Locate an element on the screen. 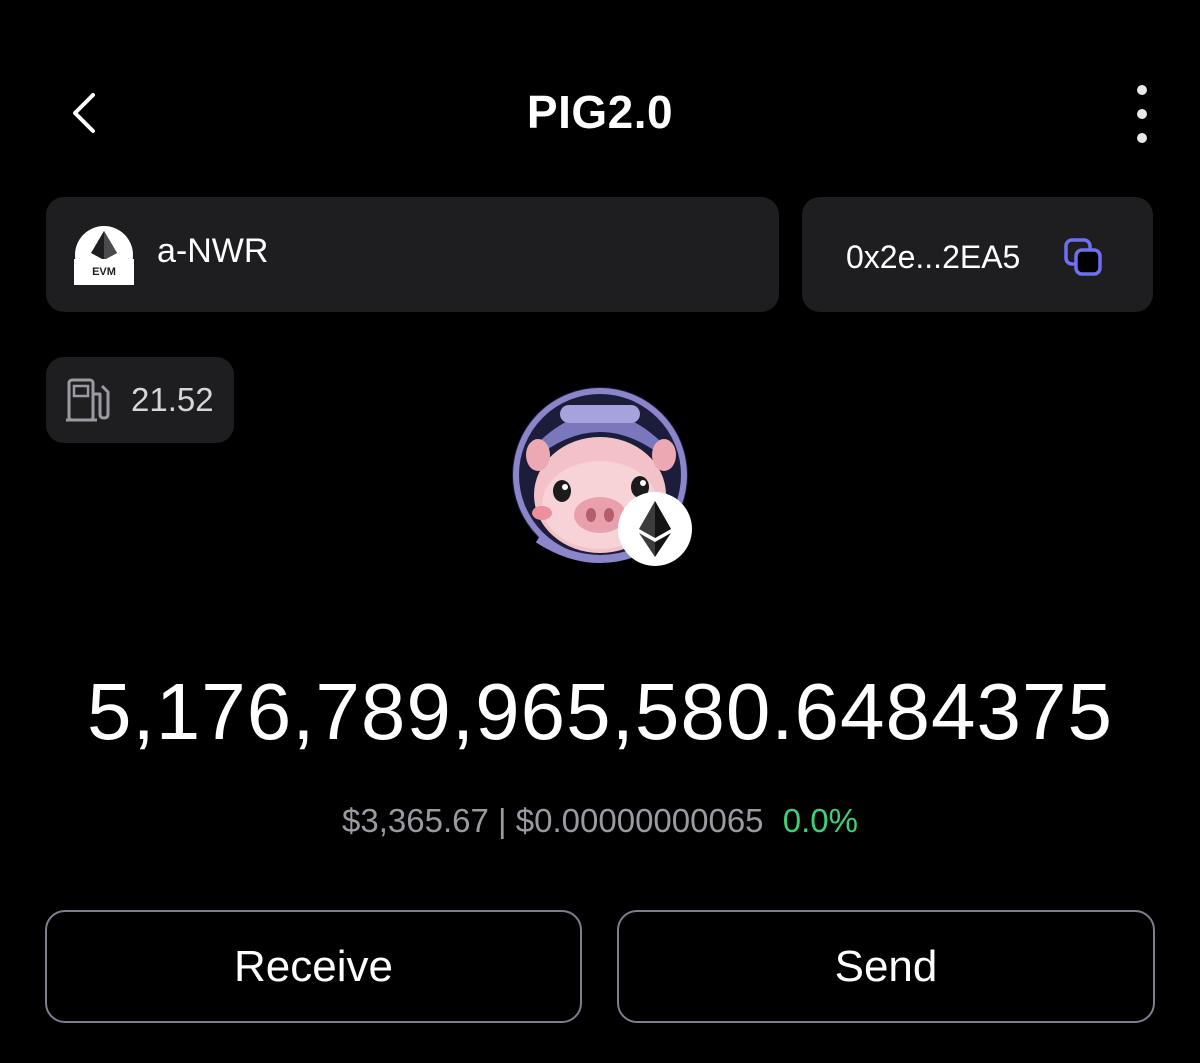 Image resolution: width=1200 pixels, height=1063 pixels. pig-astronaut-token-logo is located at coordinates (601, 476).